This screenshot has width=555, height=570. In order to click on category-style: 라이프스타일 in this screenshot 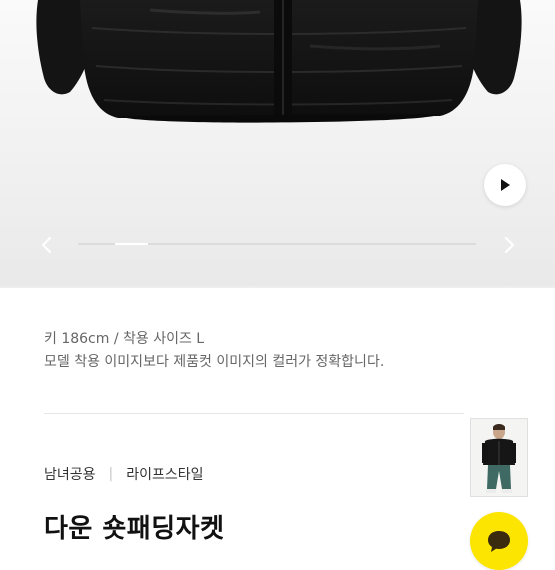, I will do `click(164, 474)`.